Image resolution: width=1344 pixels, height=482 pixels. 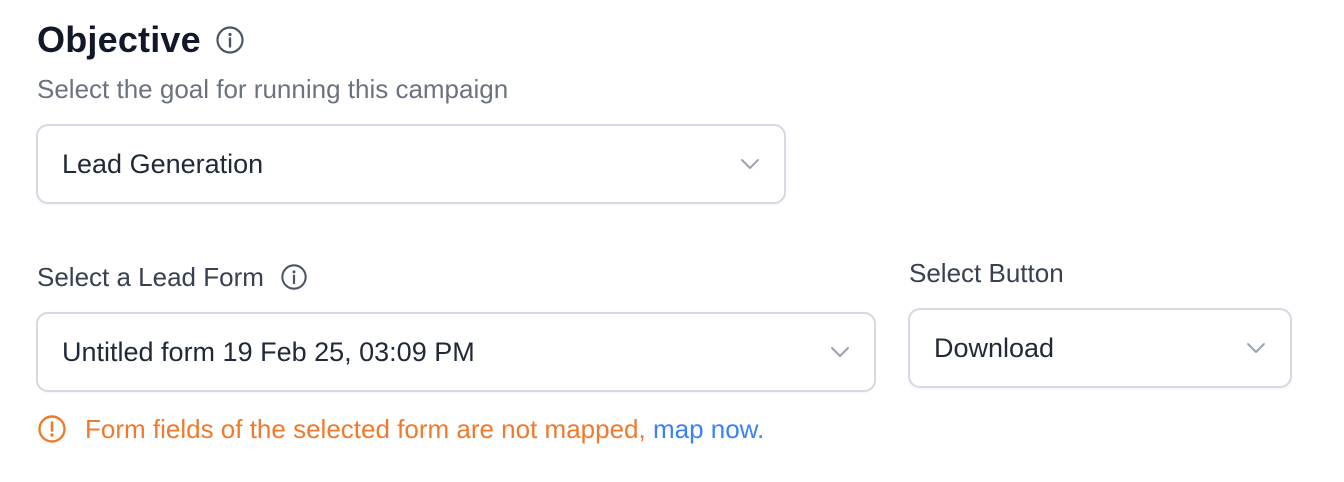 I want to click on lead-form-label: Select a Lead Form, so click(x=172, y=277).